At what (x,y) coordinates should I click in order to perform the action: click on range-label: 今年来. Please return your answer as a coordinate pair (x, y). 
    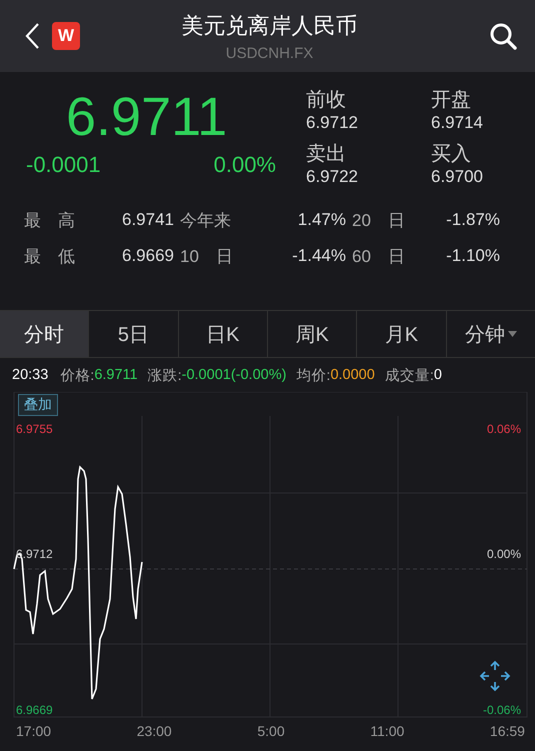
    Looking at the image, I should click on (205, 221).